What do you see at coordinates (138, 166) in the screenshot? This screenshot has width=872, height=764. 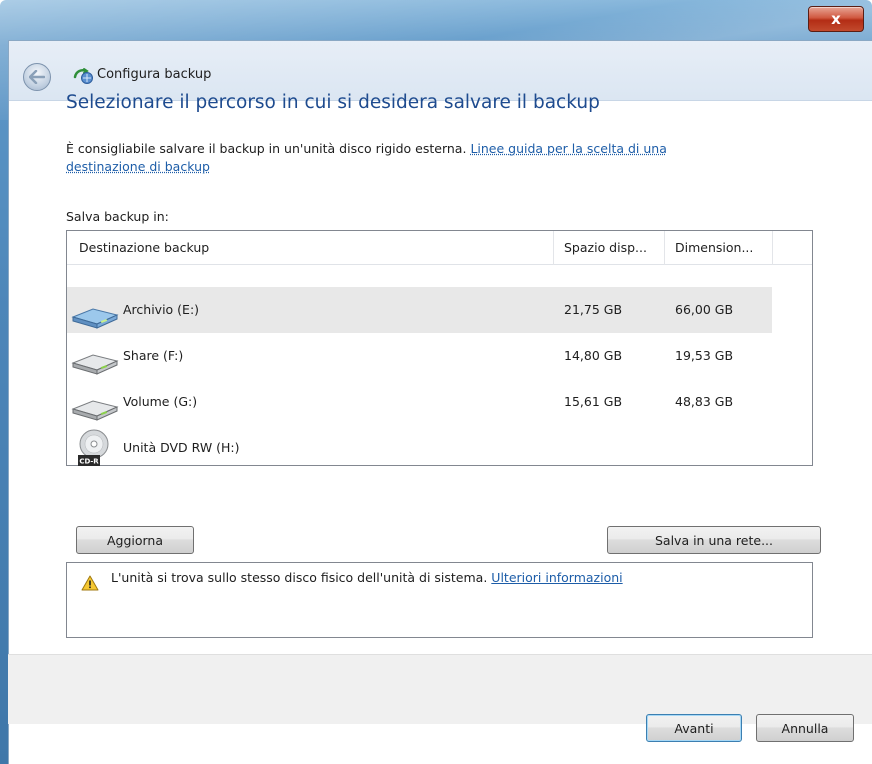 I see `backup-guidelines-link-cont: destinazione di backup` at bounding box center [138, 166].